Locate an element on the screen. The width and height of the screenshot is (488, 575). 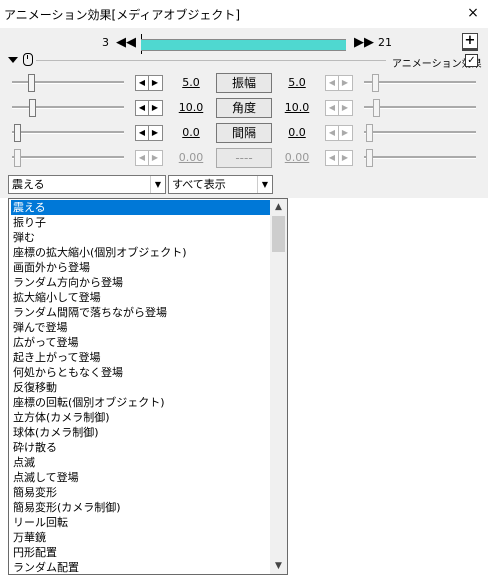
param2-right-track is located at coordinates (420, 107).